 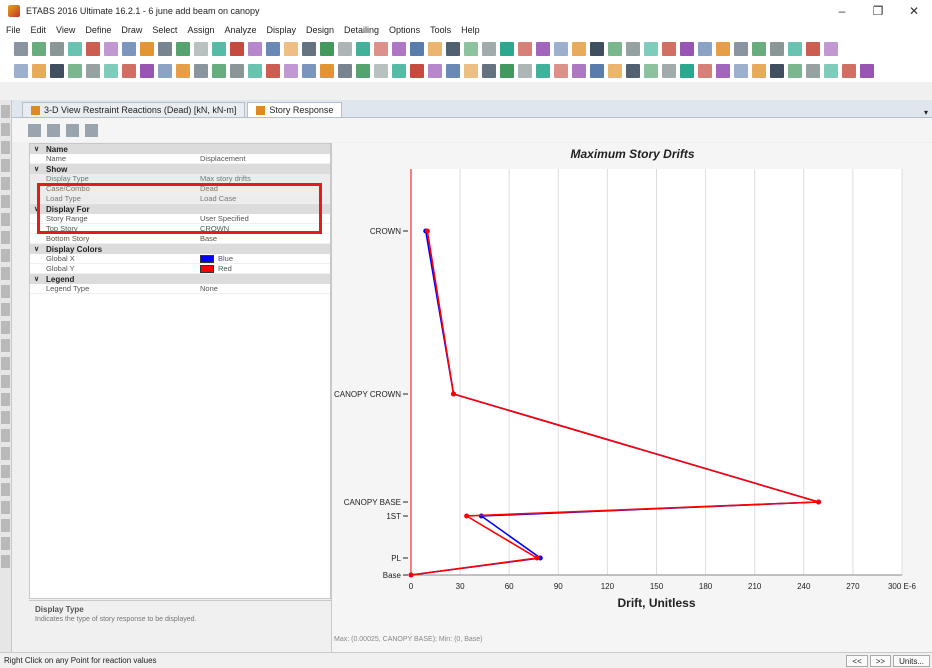 I want to click on prev-button: <<, so click(x=857, y=660).